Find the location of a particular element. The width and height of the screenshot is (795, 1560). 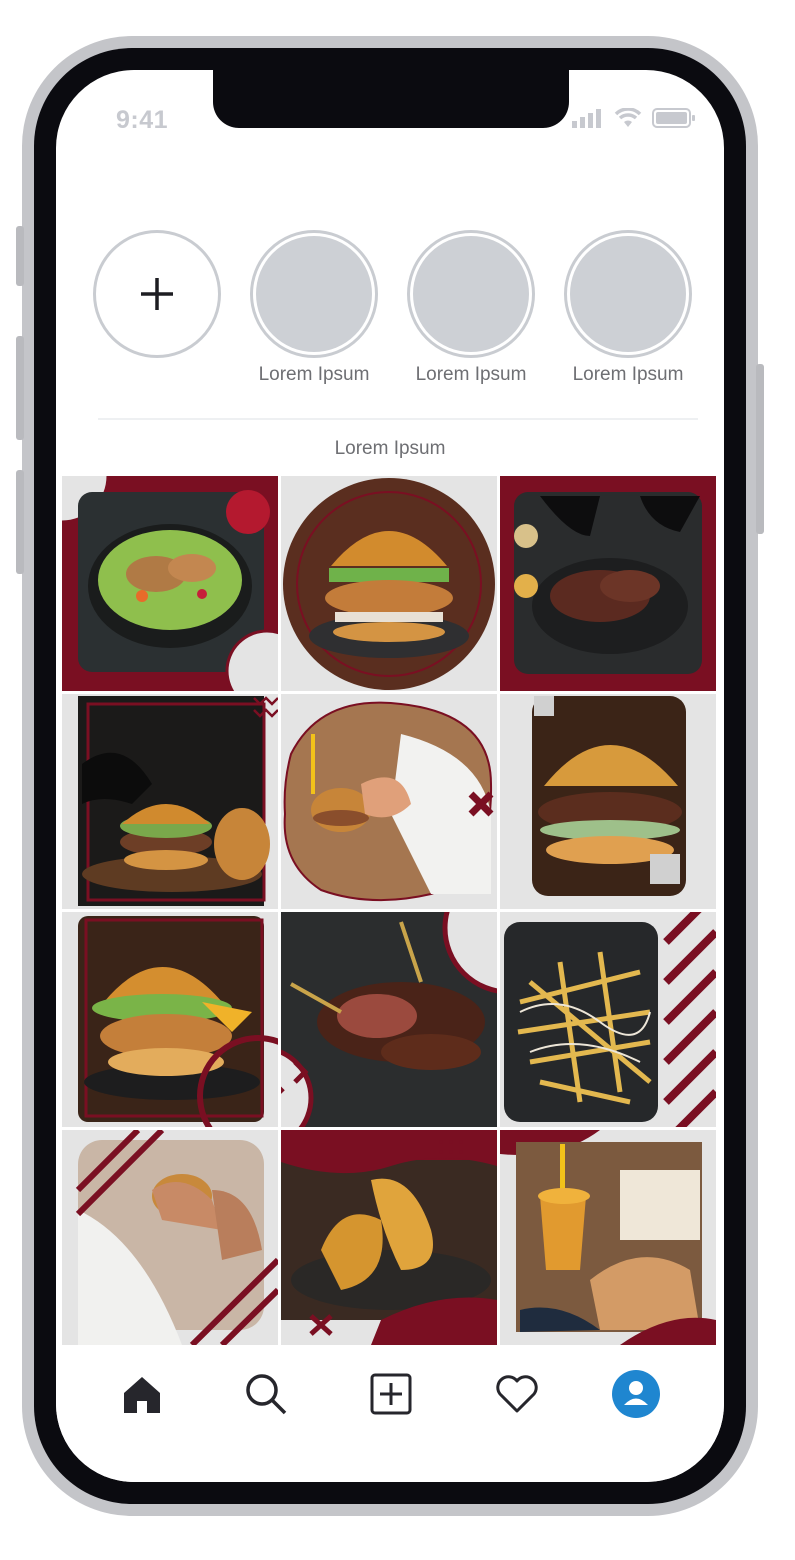

post-tile-gloved-burger is located at coordinates (170, 801).